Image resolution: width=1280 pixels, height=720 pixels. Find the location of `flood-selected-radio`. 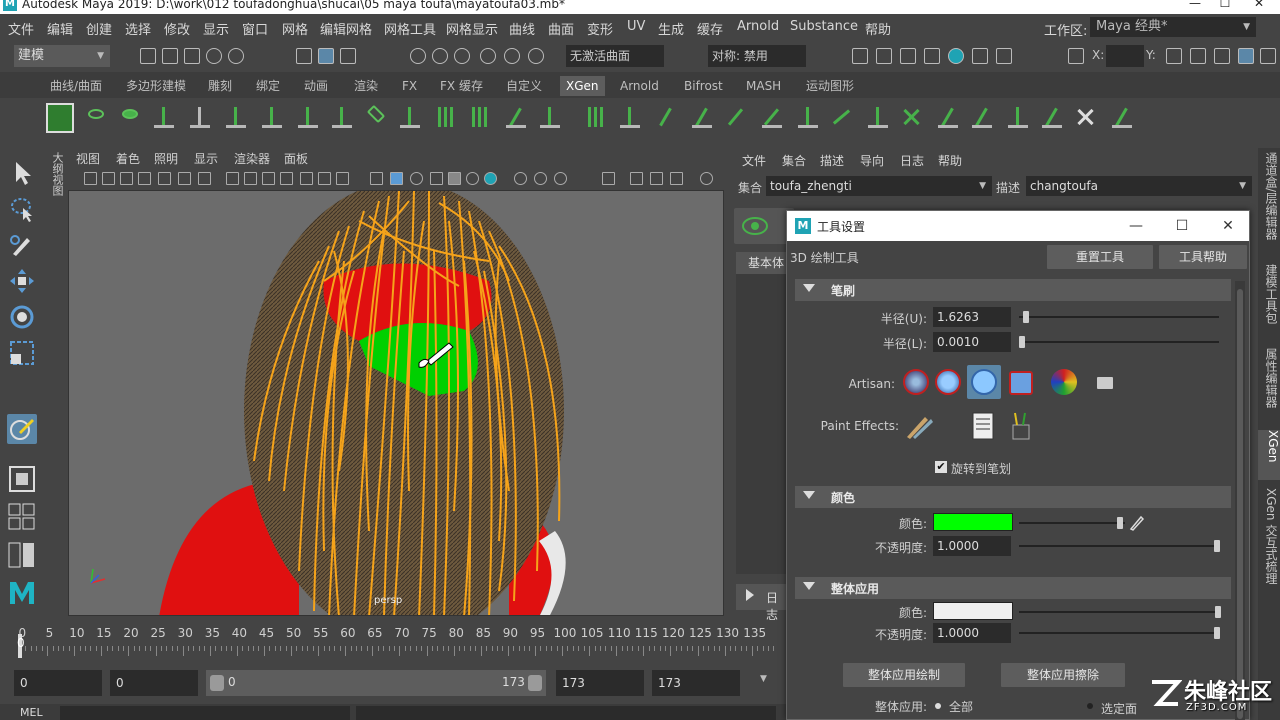

flood-selected-radio is located at coordinates (1090, 706).